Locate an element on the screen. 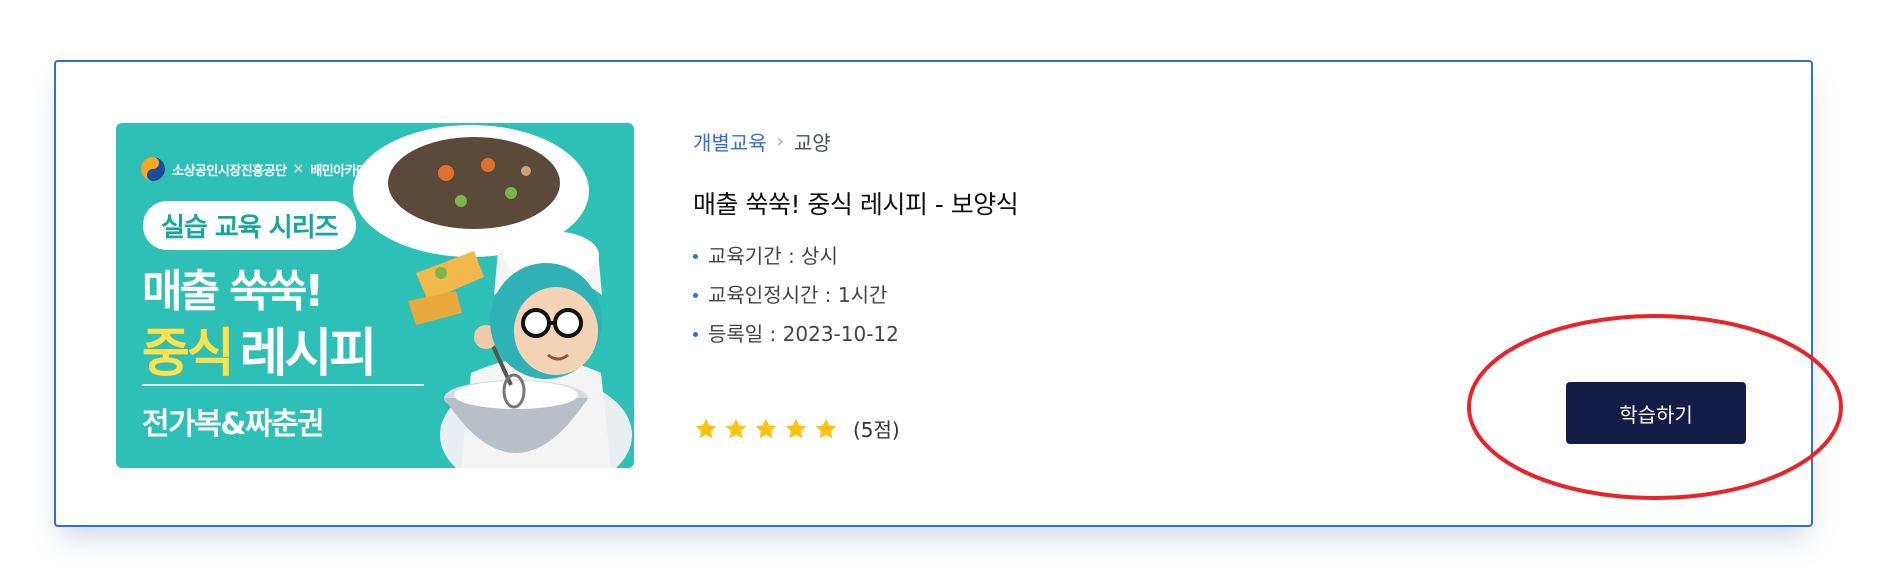  rating: (5점) is located at coordinates (796, 428).